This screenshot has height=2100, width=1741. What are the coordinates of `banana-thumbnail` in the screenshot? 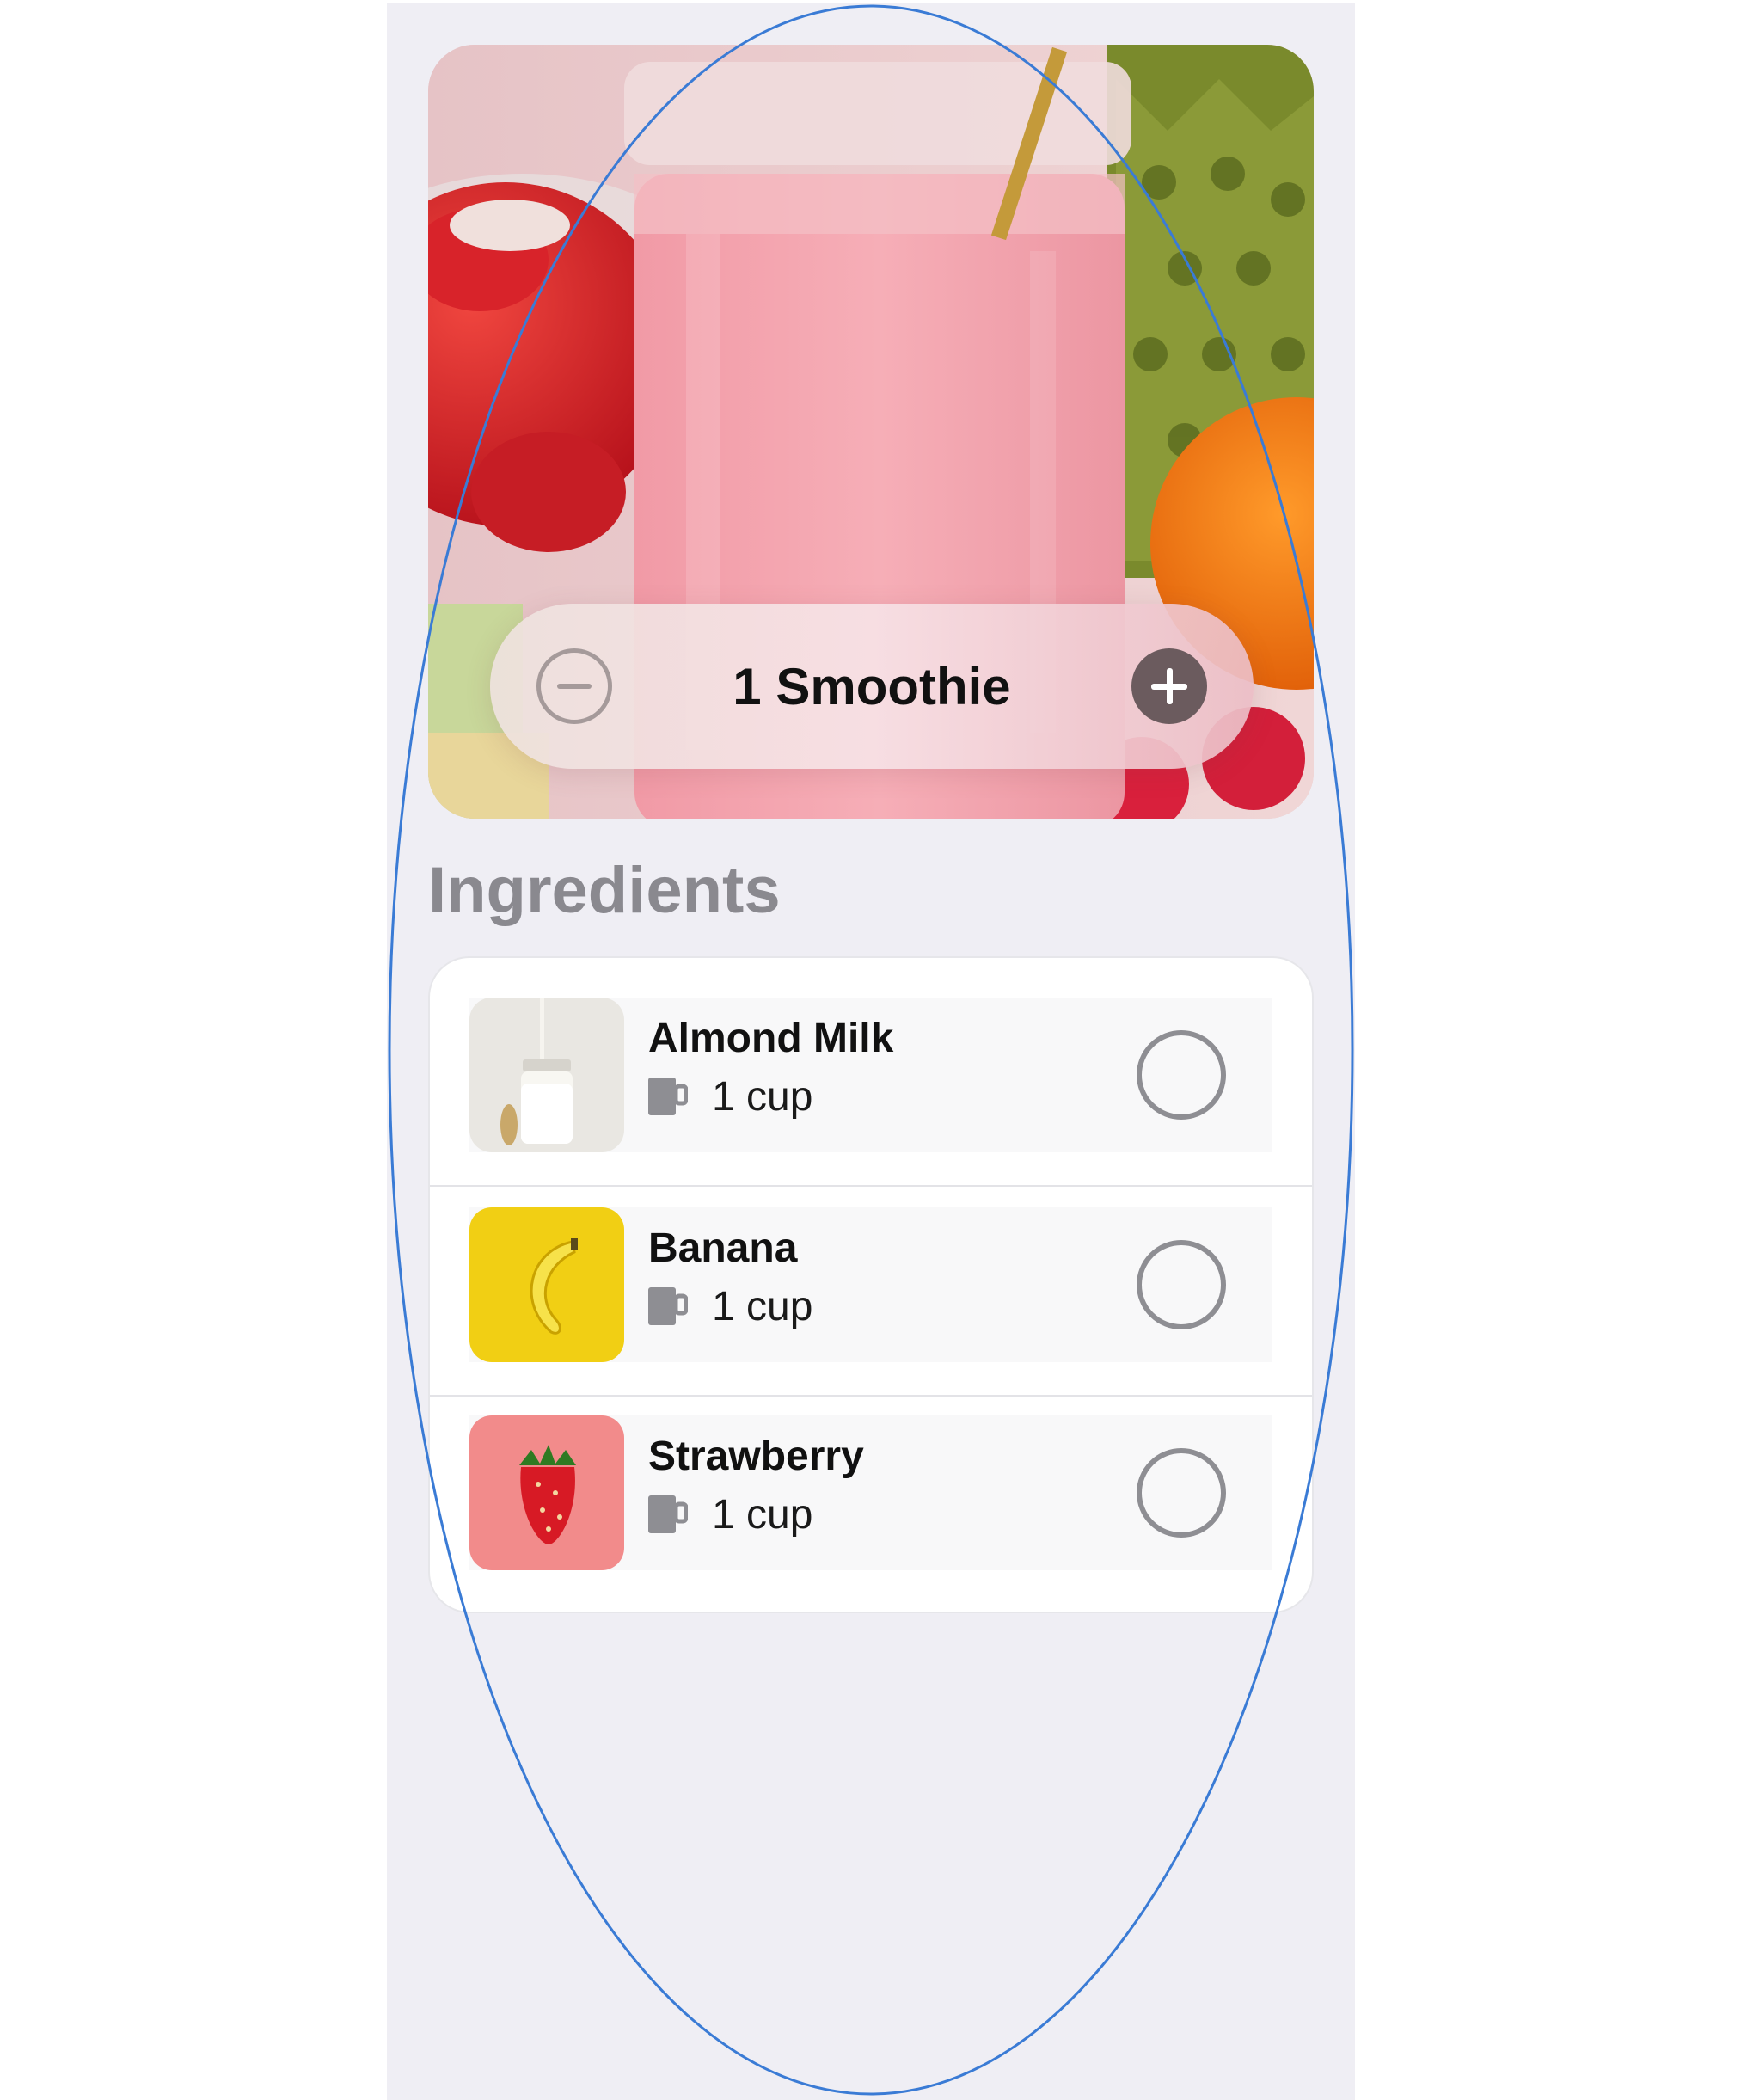 It's located at (547, 1284).